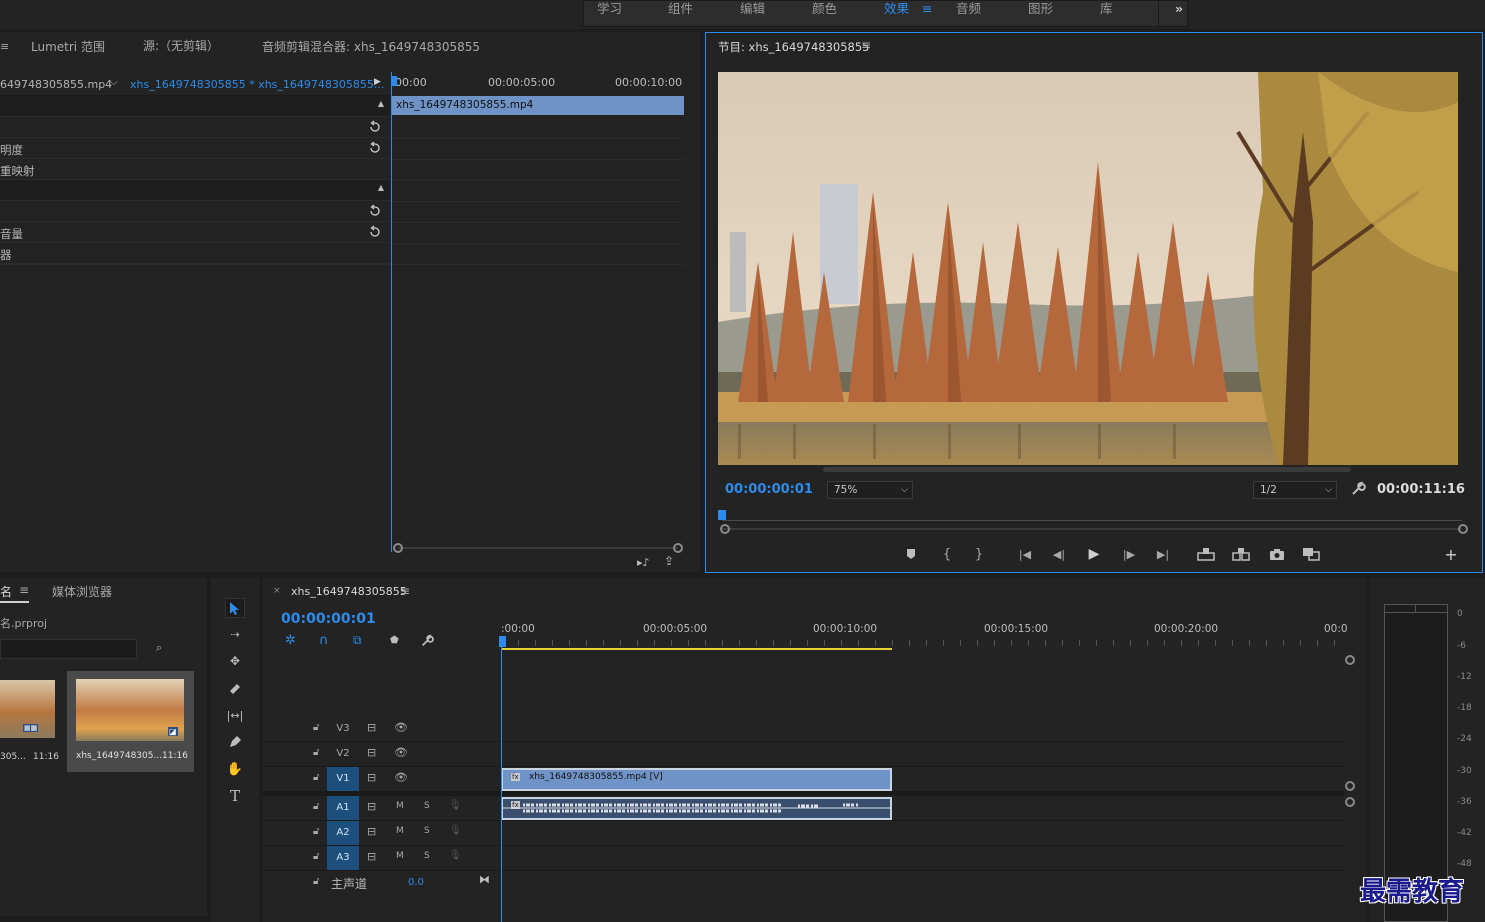 The width and height of the screenshot is (1485, 922). Describe the element at coordinates (722, 515) in the screenshot. I see `program-playhead` at that location.